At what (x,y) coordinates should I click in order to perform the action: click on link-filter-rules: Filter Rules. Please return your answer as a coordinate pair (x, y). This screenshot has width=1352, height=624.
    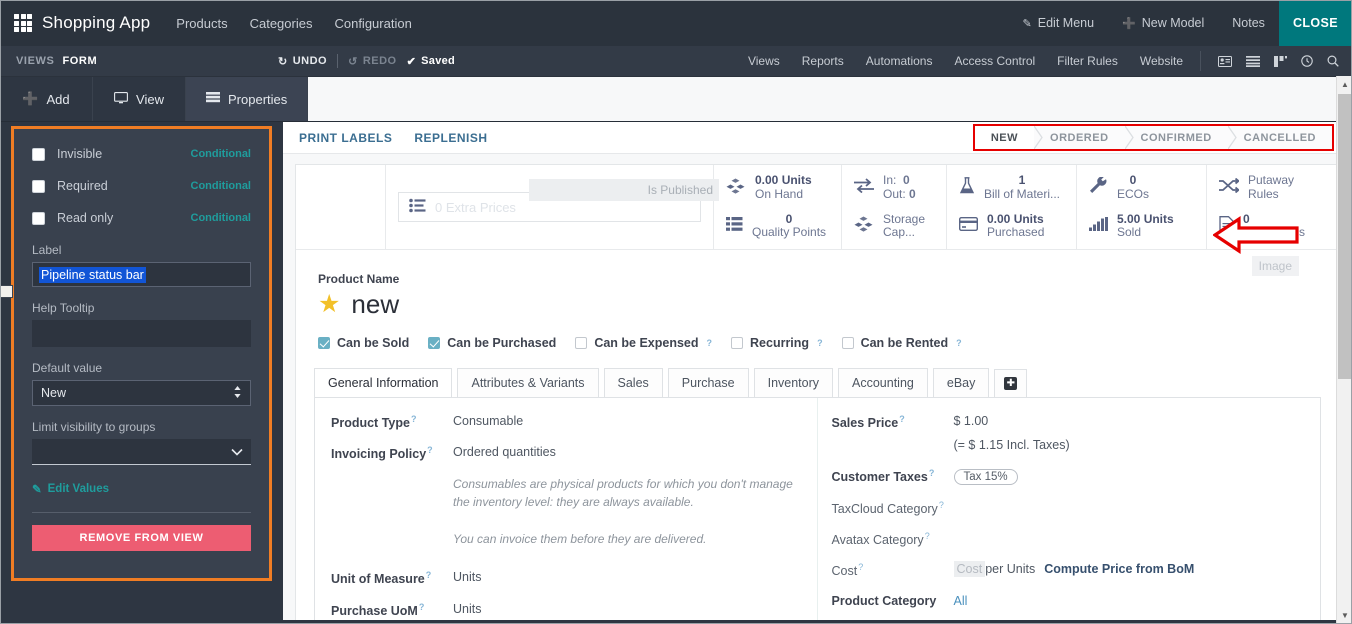
    Looking at the image, I should click on (1087, 61).